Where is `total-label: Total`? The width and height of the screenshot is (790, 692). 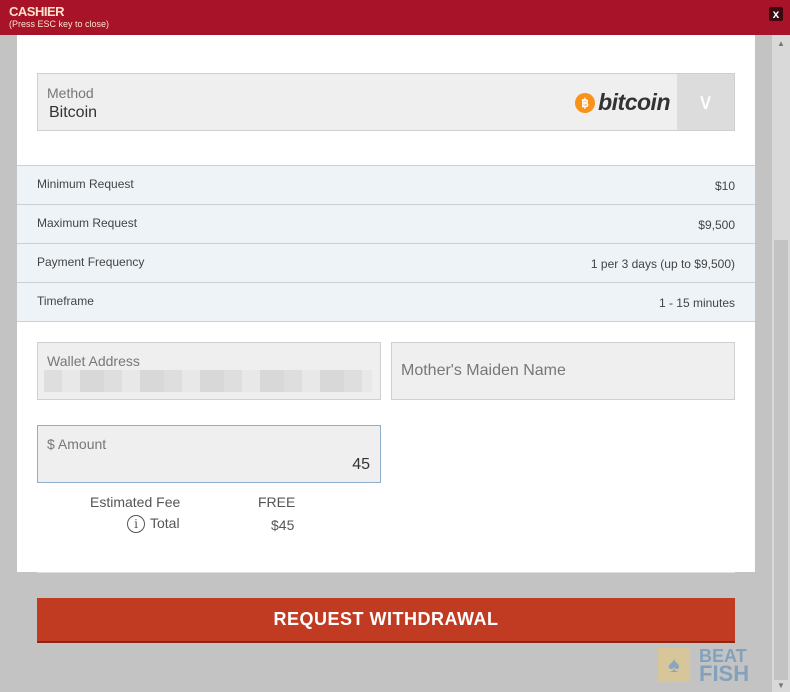 total-label: Total is located at coordinates (165, 523).